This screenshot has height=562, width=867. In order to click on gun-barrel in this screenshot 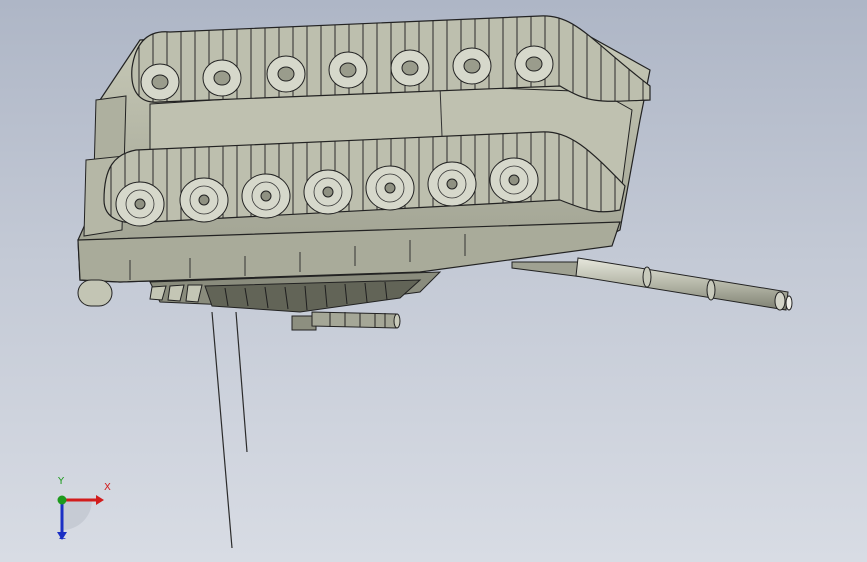, I will do `click(652, 284)`.